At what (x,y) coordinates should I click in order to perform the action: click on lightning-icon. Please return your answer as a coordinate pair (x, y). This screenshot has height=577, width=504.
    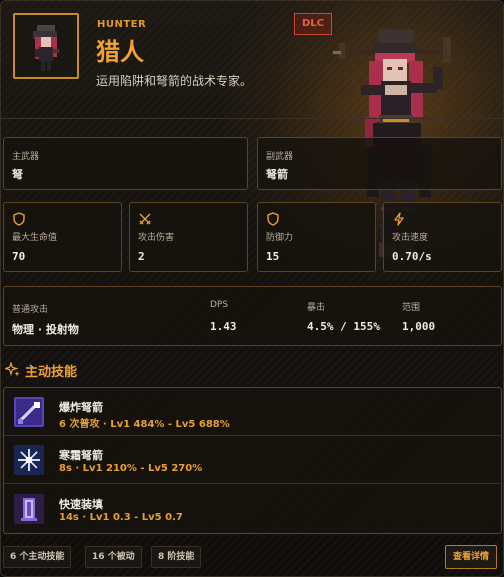
    Looking at the image, I should click on (399, 219).